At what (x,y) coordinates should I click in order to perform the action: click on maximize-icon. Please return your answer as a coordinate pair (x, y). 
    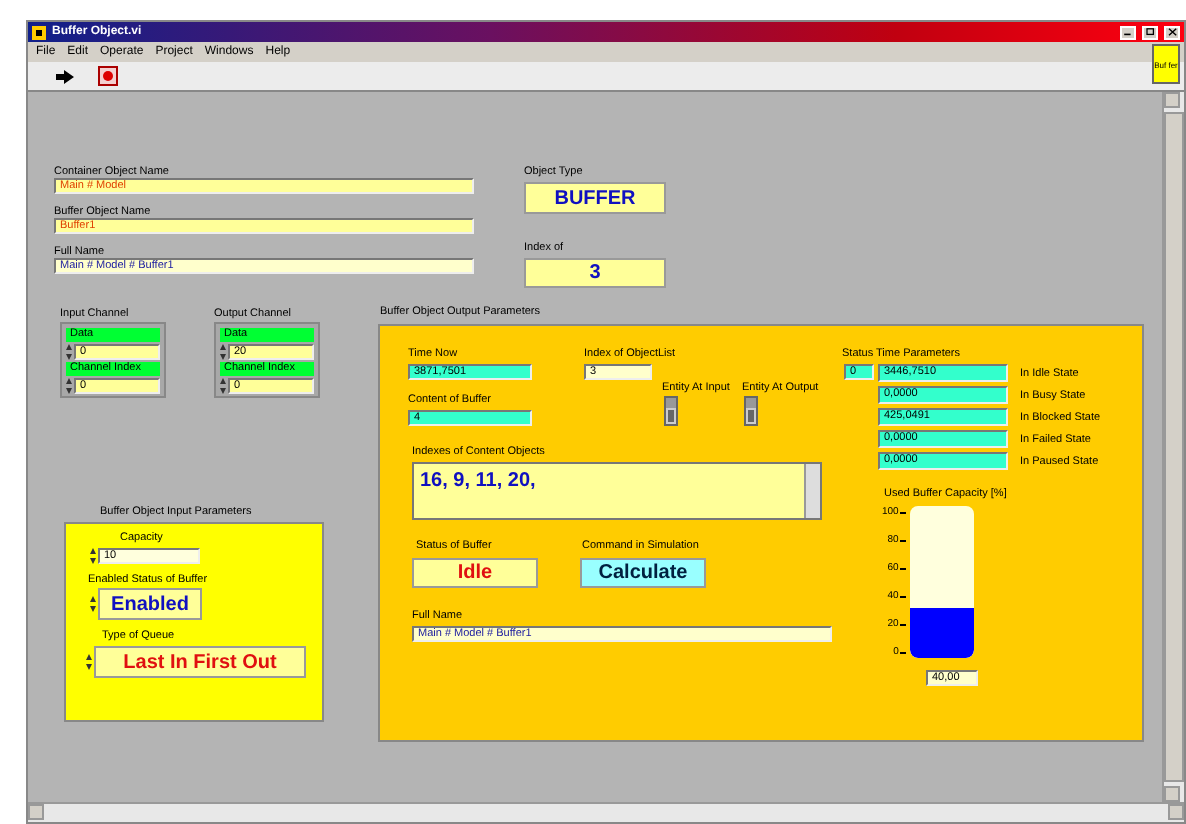
    Looking at the image, I should click on (1150, 32).